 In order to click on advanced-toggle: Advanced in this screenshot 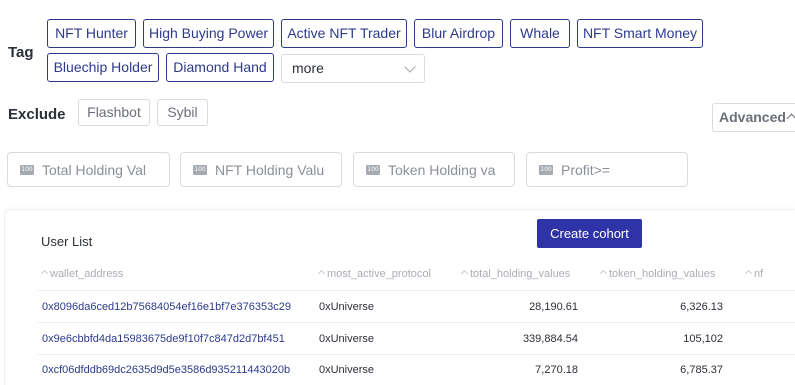, I will do `click(753, 117)`.